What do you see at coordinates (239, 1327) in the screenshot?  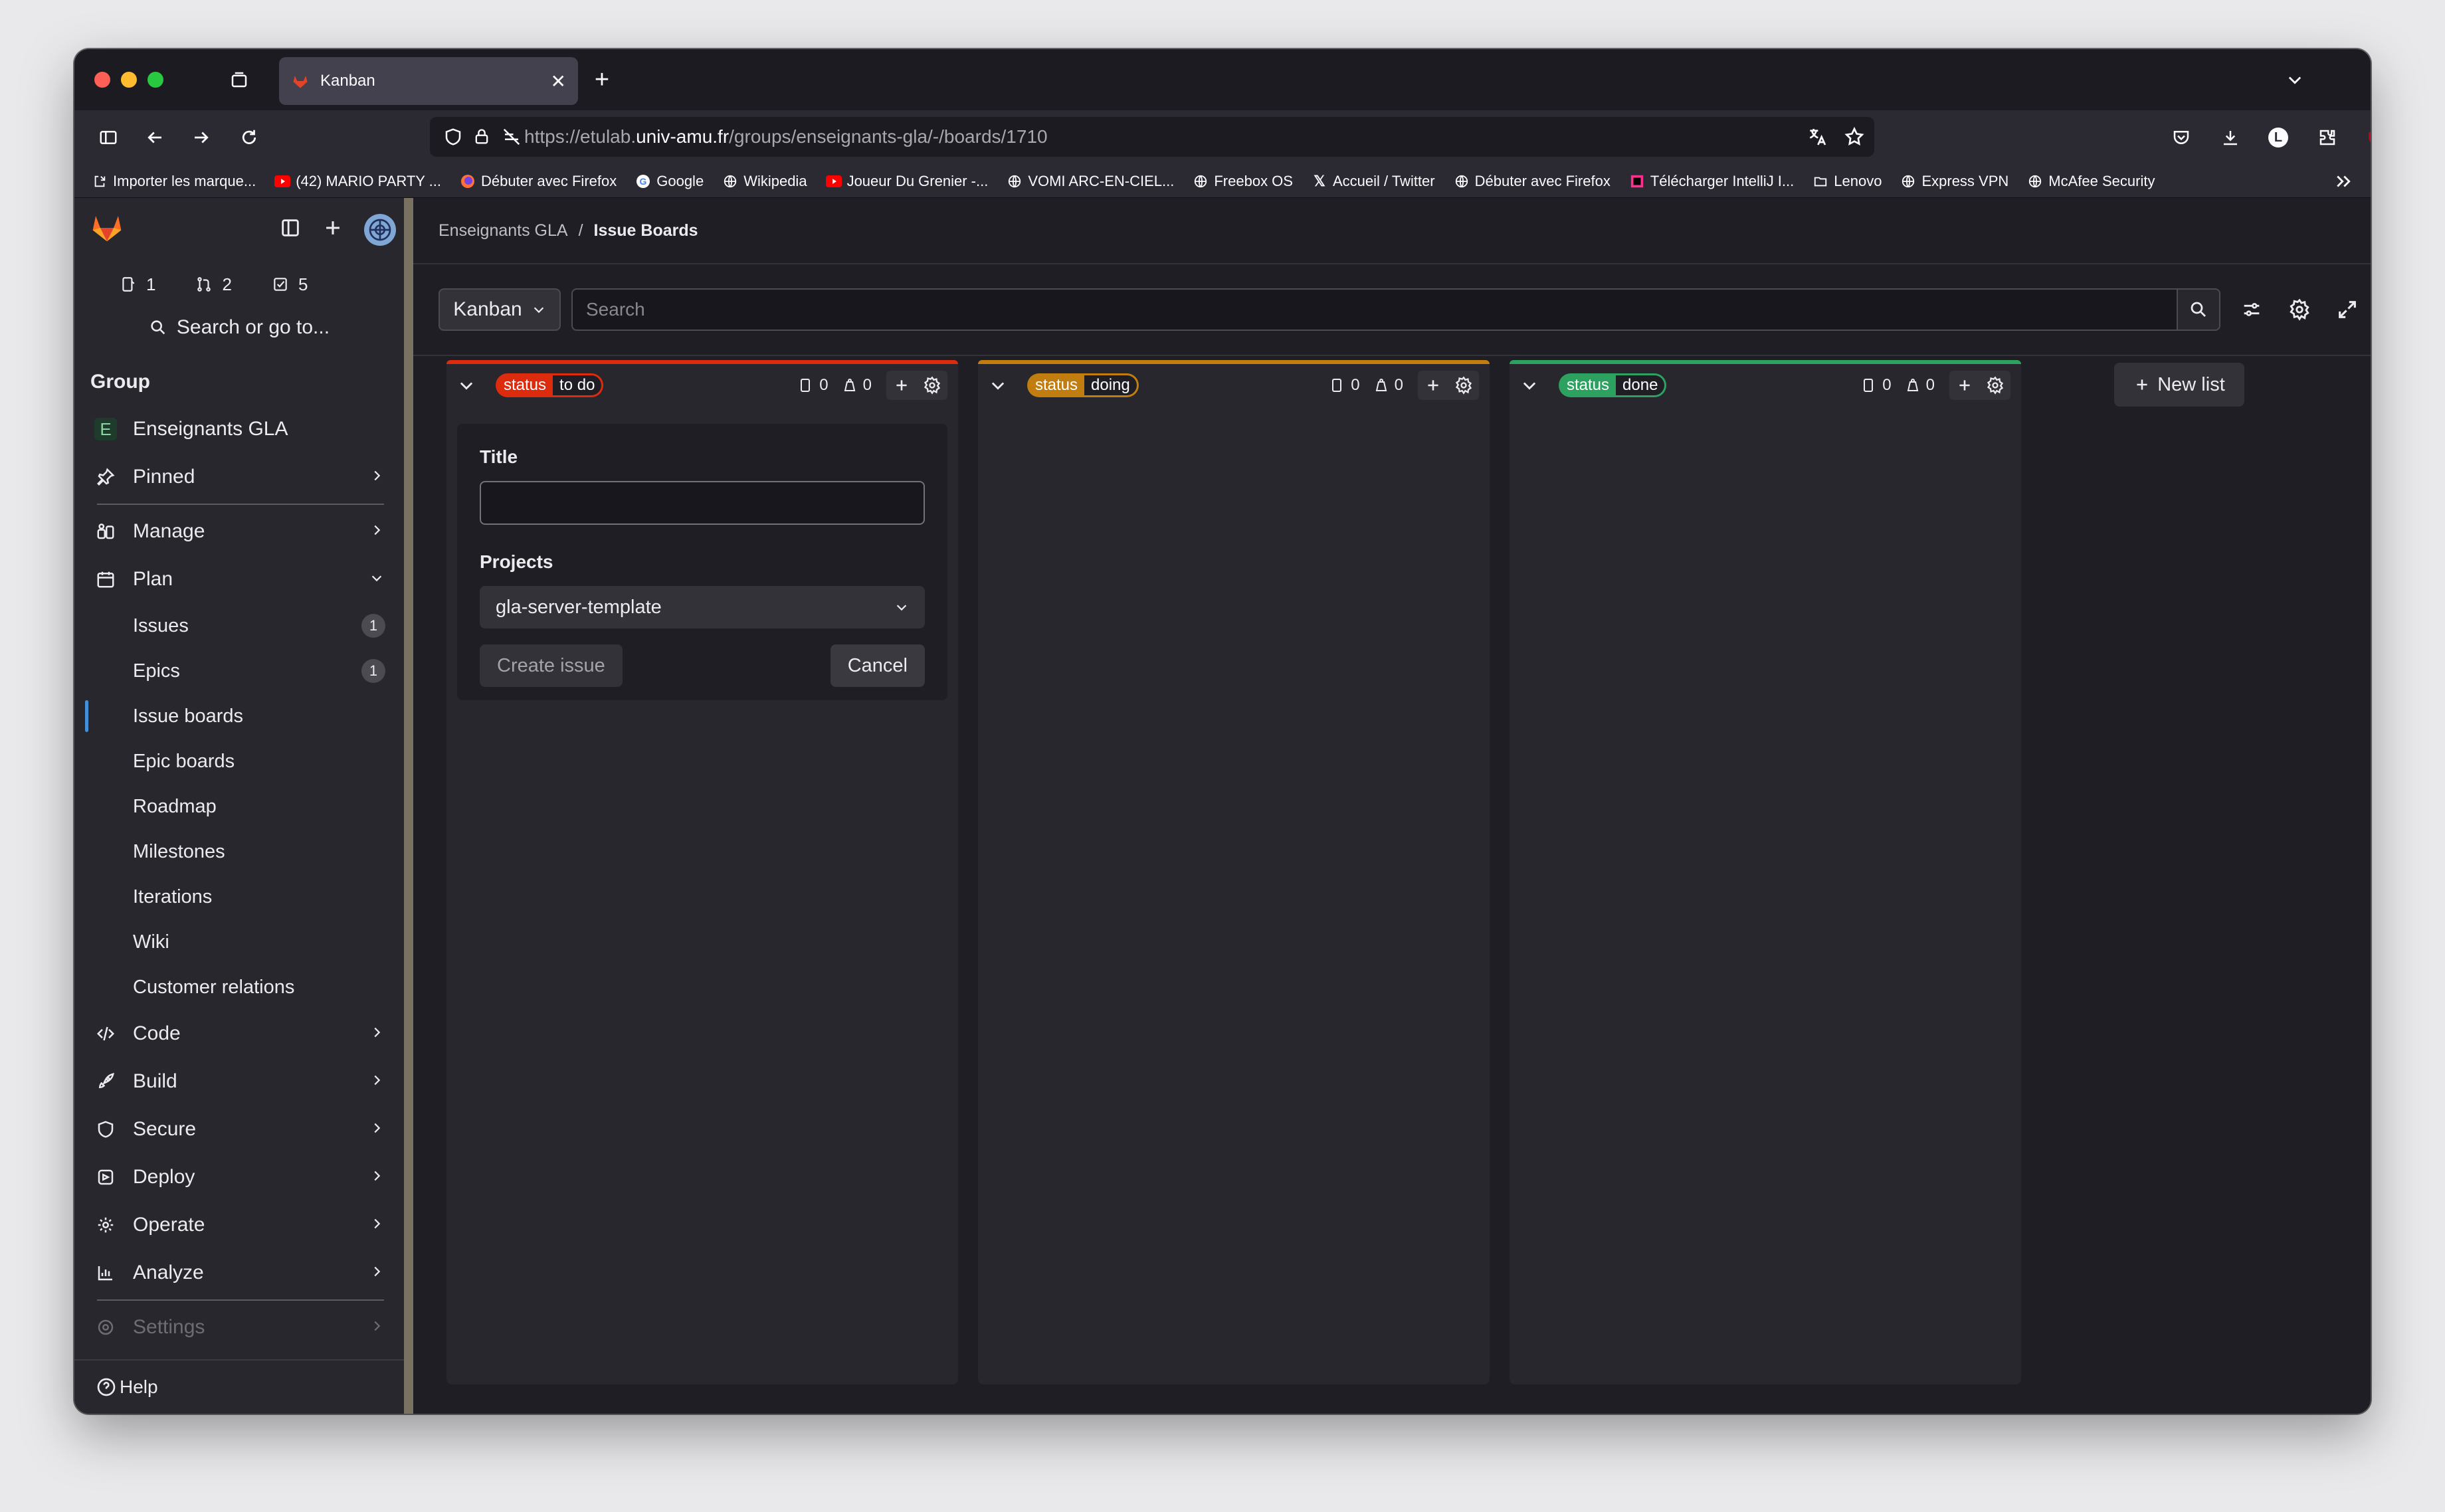 I see `sidebar-item-settings: Settings` at bounding box center [239, 1327].